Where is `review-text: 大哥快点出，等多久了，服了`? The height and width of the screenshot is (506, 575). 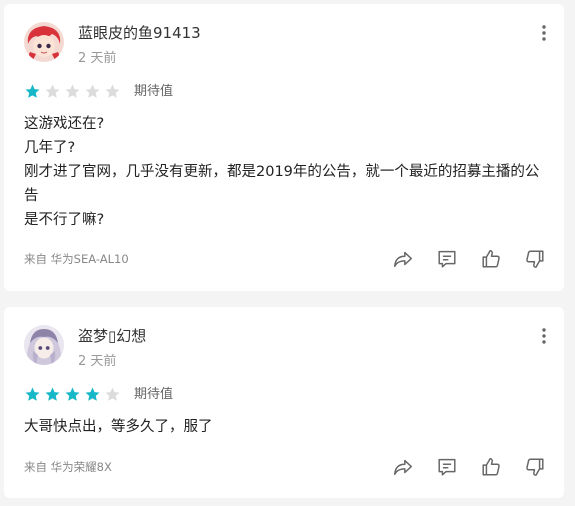 review-text: 大哥快点出，等多久了，服了 is located at coordinates (285, 427).